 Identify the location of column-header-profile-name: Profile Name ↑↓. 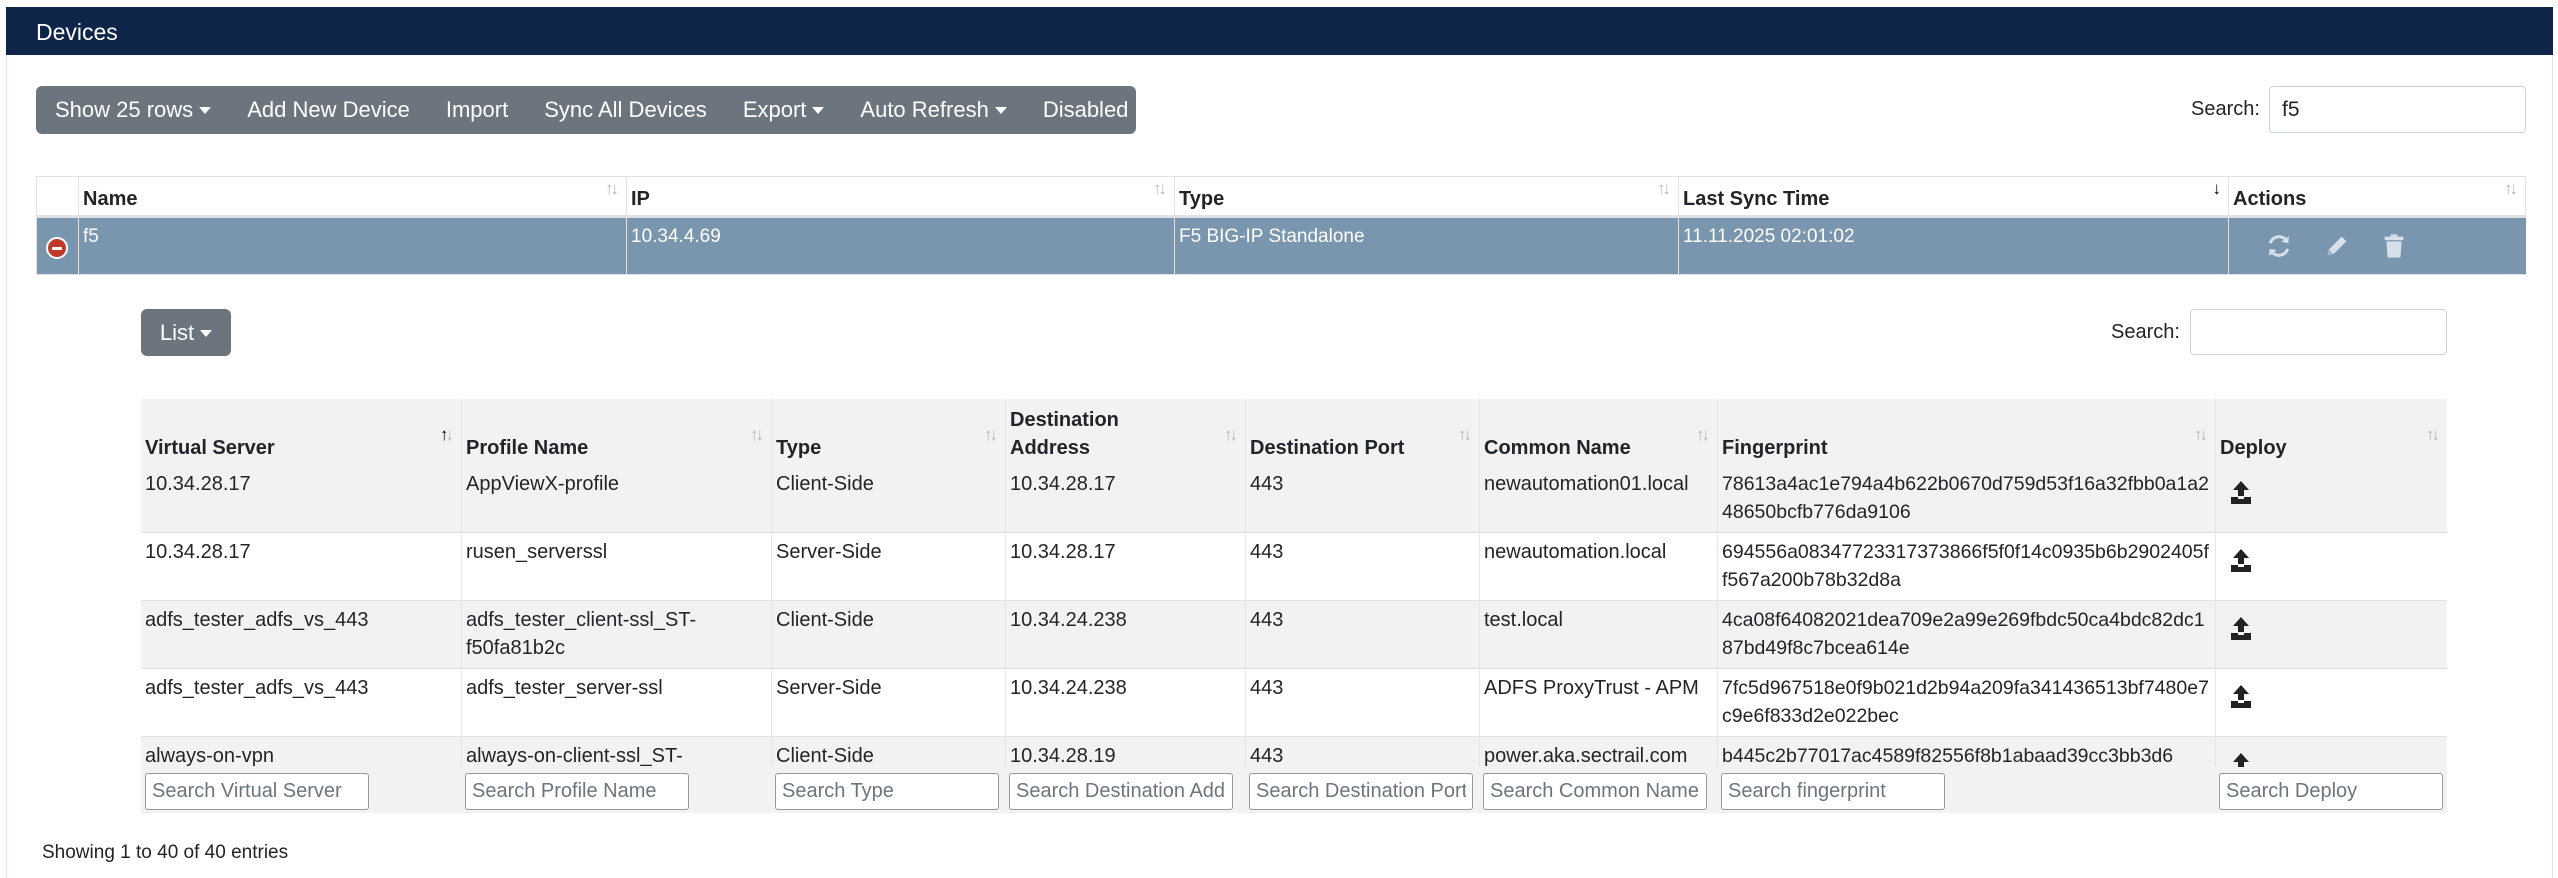
(616, 432).